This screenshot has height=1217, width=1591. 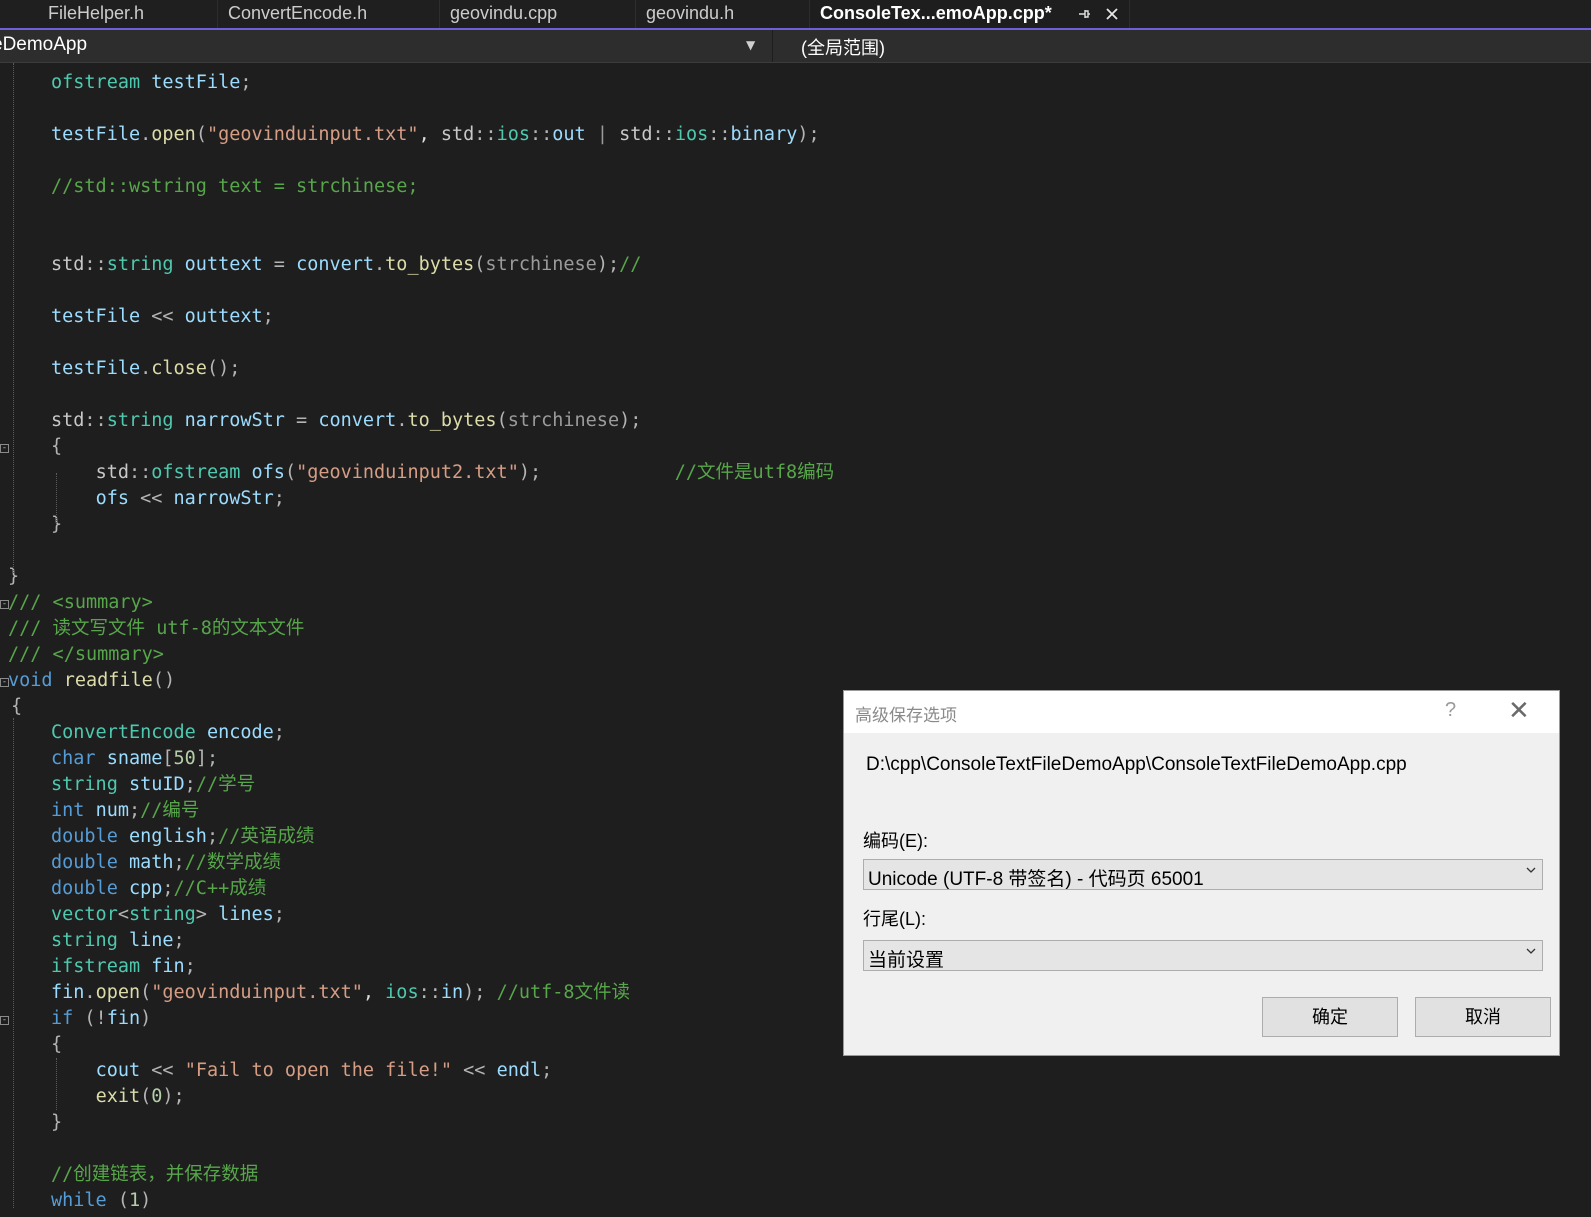 I want to click on code-token: while, so click(x=79, y=1200).